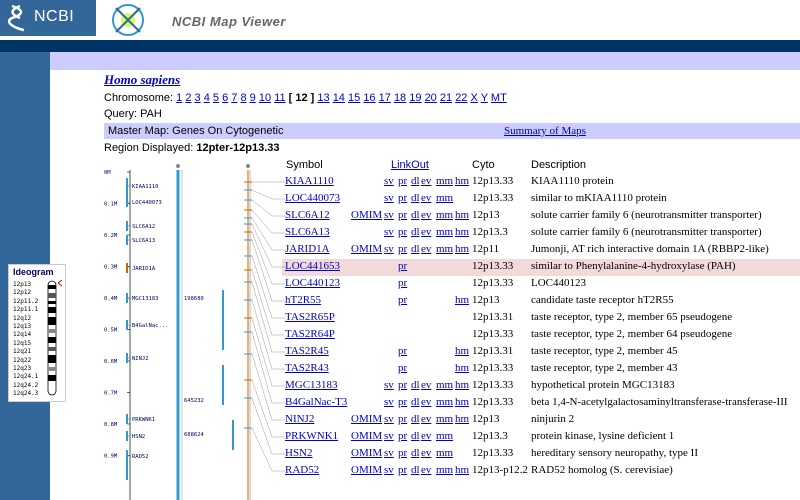 This screenshot has height=500, width=800. What do you see at coordinates (310, 334) in the screenshot?
I see `gene-symbol-link: TAS2R64P` at bounding box center [310, 334].